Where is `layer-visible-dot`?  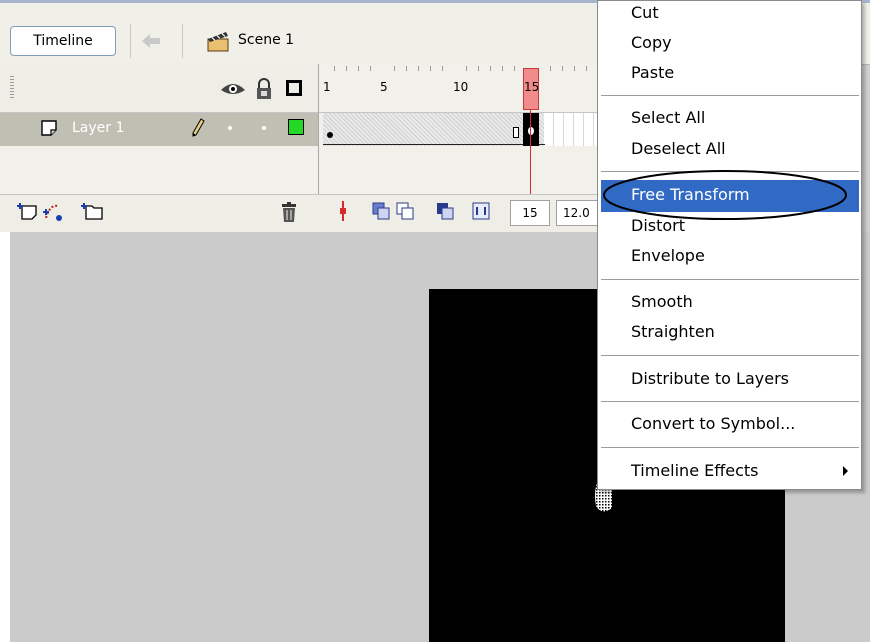
layer-visible-dot is located at coordinates (230, 128).